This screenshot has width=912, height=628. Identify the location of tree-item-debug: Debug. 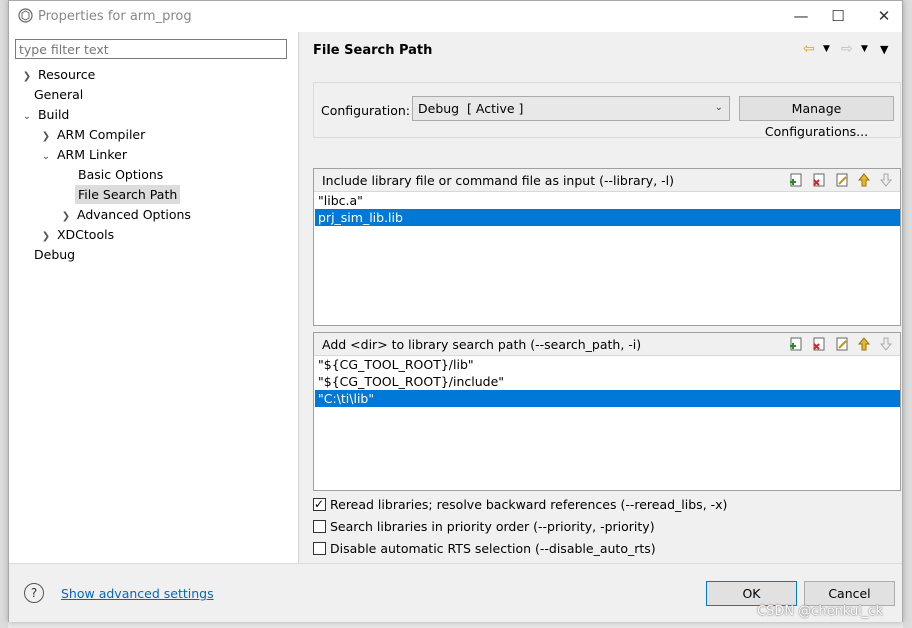
(54, 255).